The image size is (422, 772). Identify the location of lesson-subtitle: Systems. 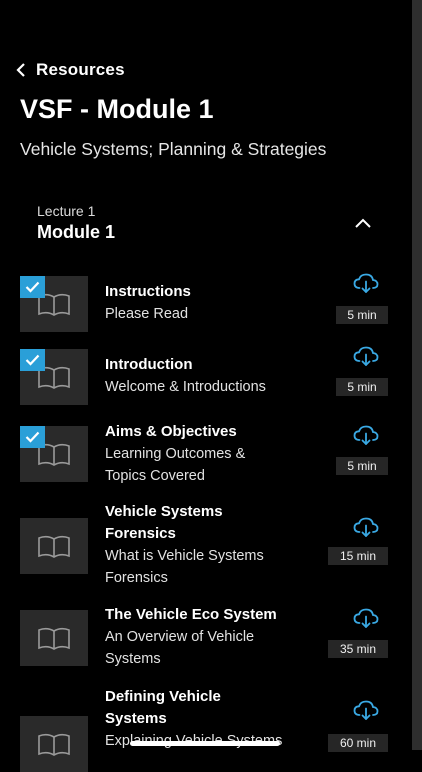
(133, 659).